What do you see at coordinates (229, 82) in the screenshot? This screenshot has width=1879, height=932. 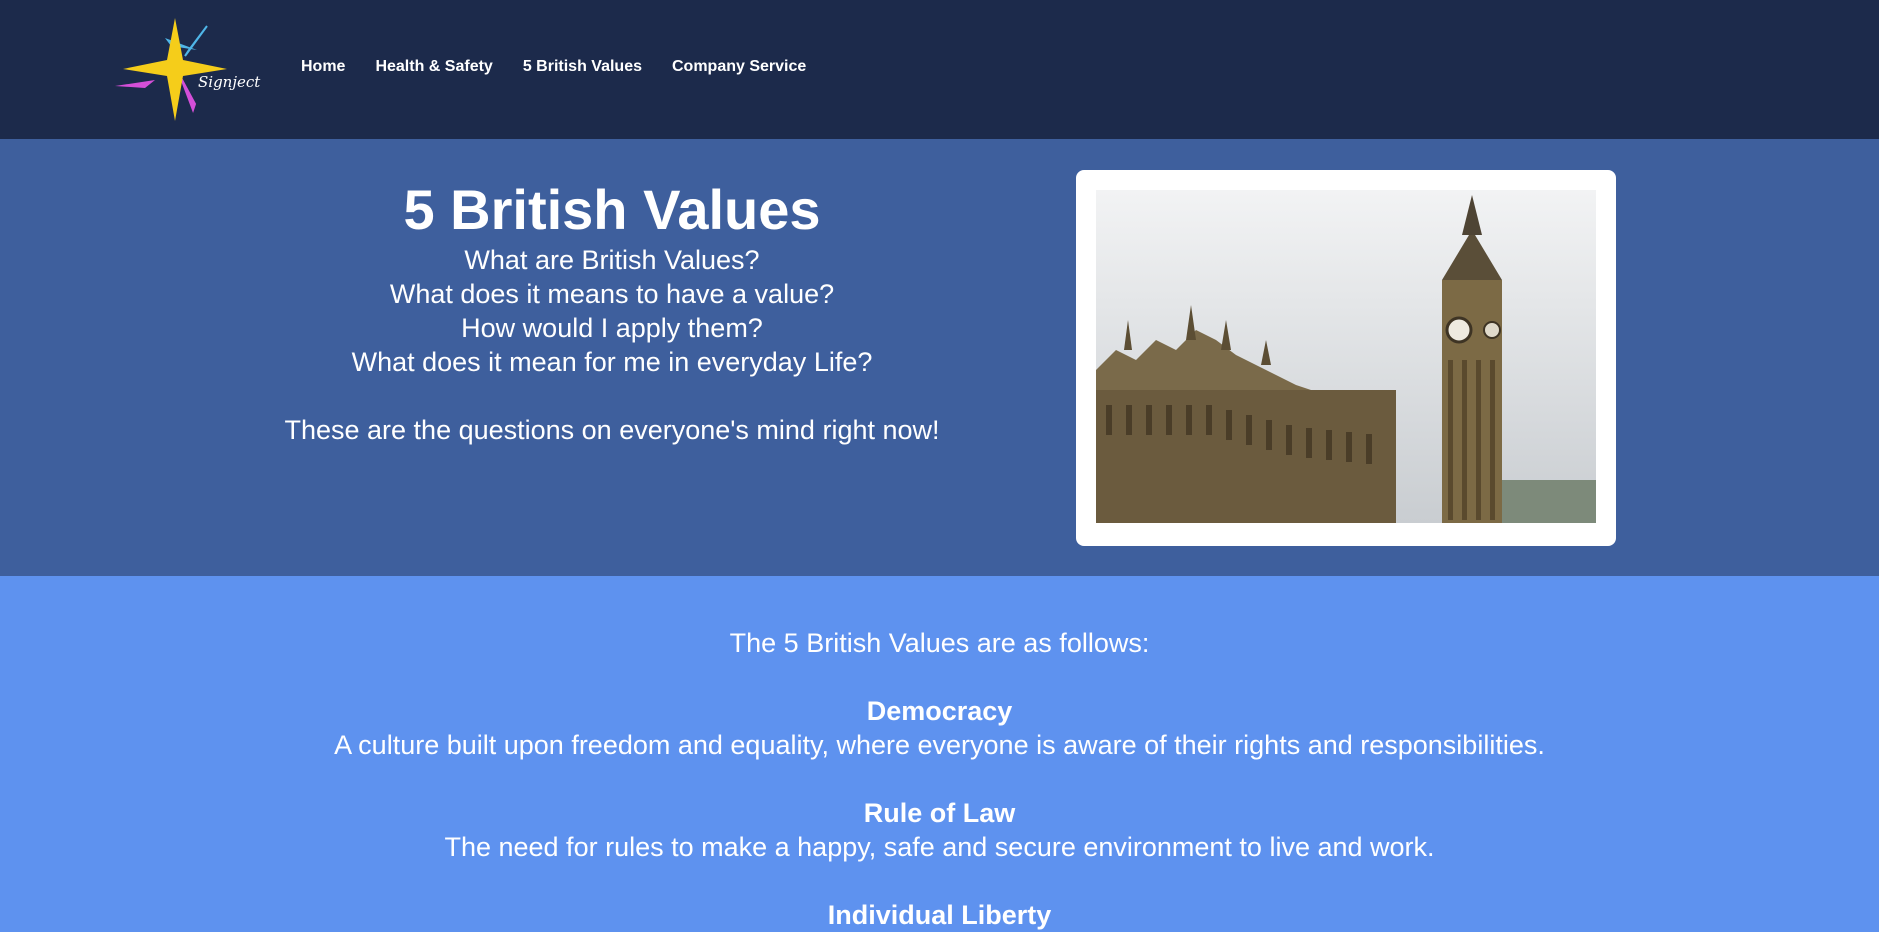 I see `logo-text: Signject` at bounding box center [229, 82].